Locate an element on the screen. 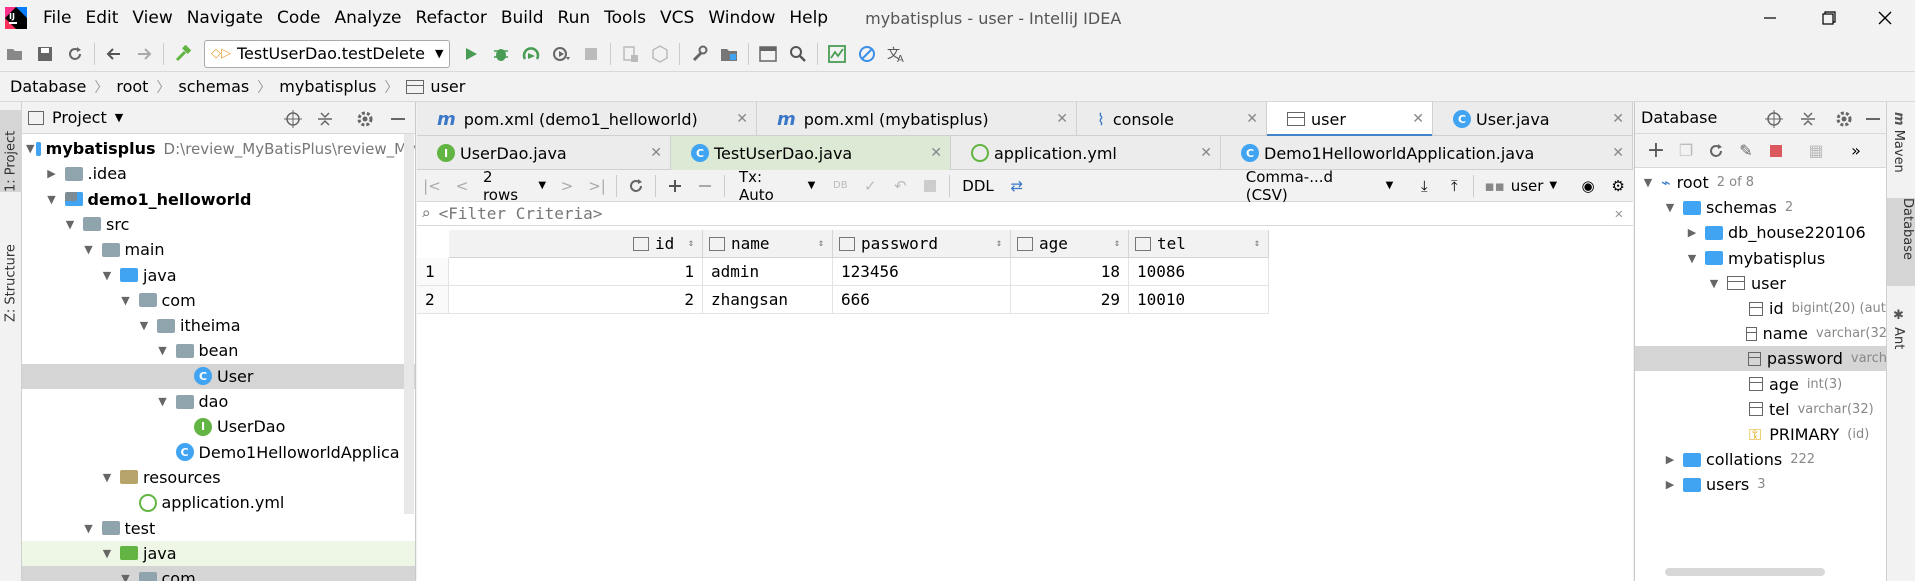 Image resolution: width=1915 pixels, height=581 pixels. more-icon: » is located at coordinates (1856, 151).